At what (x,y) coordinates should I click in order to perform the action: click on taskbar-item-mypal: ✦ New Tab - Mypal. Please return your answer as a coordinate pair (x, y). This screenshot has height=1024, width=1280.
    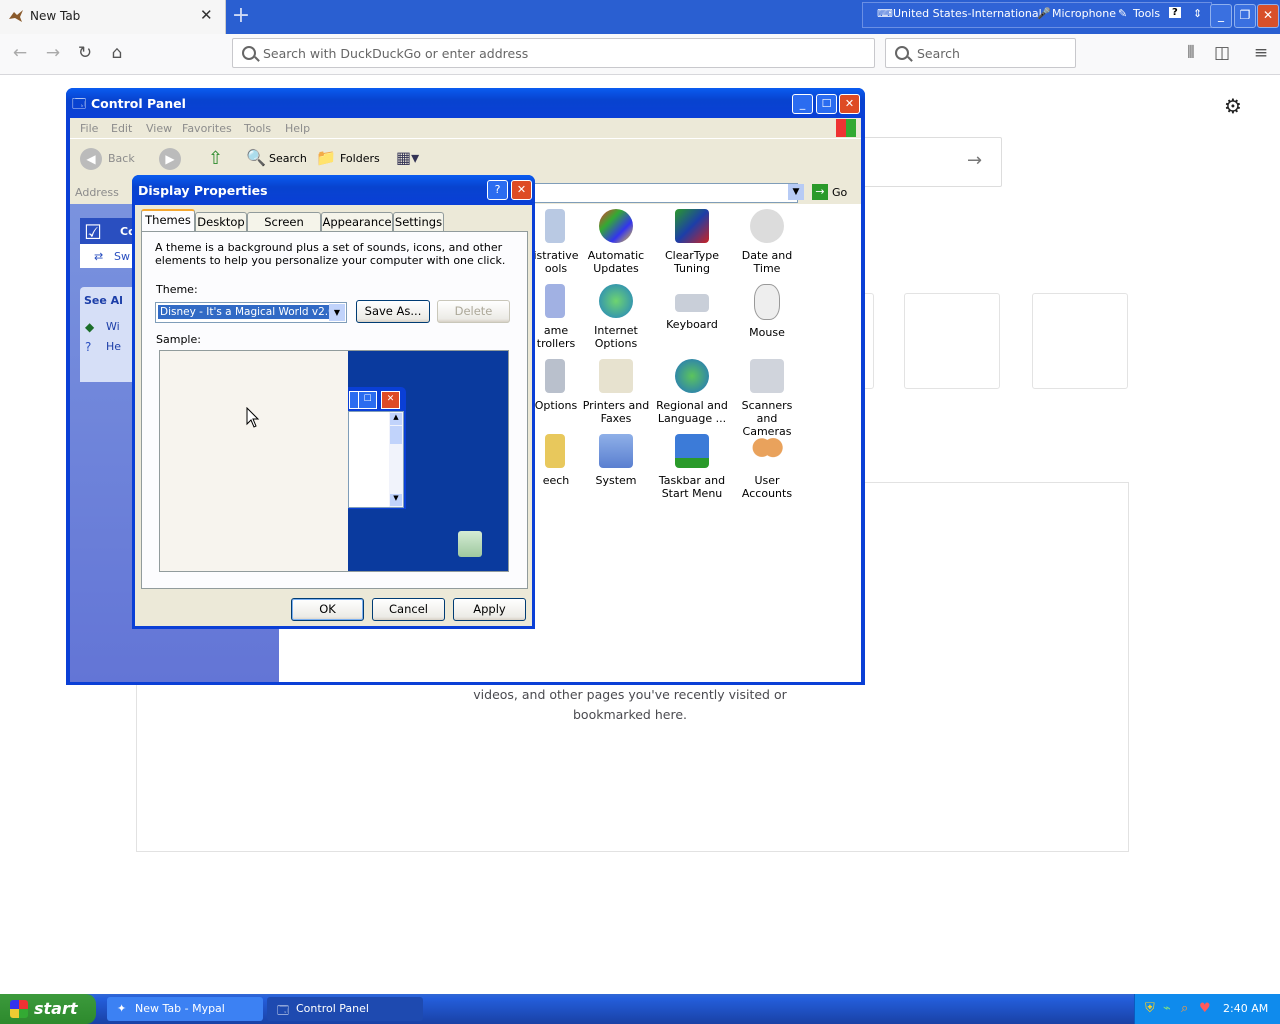
    Looking at the image, I should click on (185, 1009).